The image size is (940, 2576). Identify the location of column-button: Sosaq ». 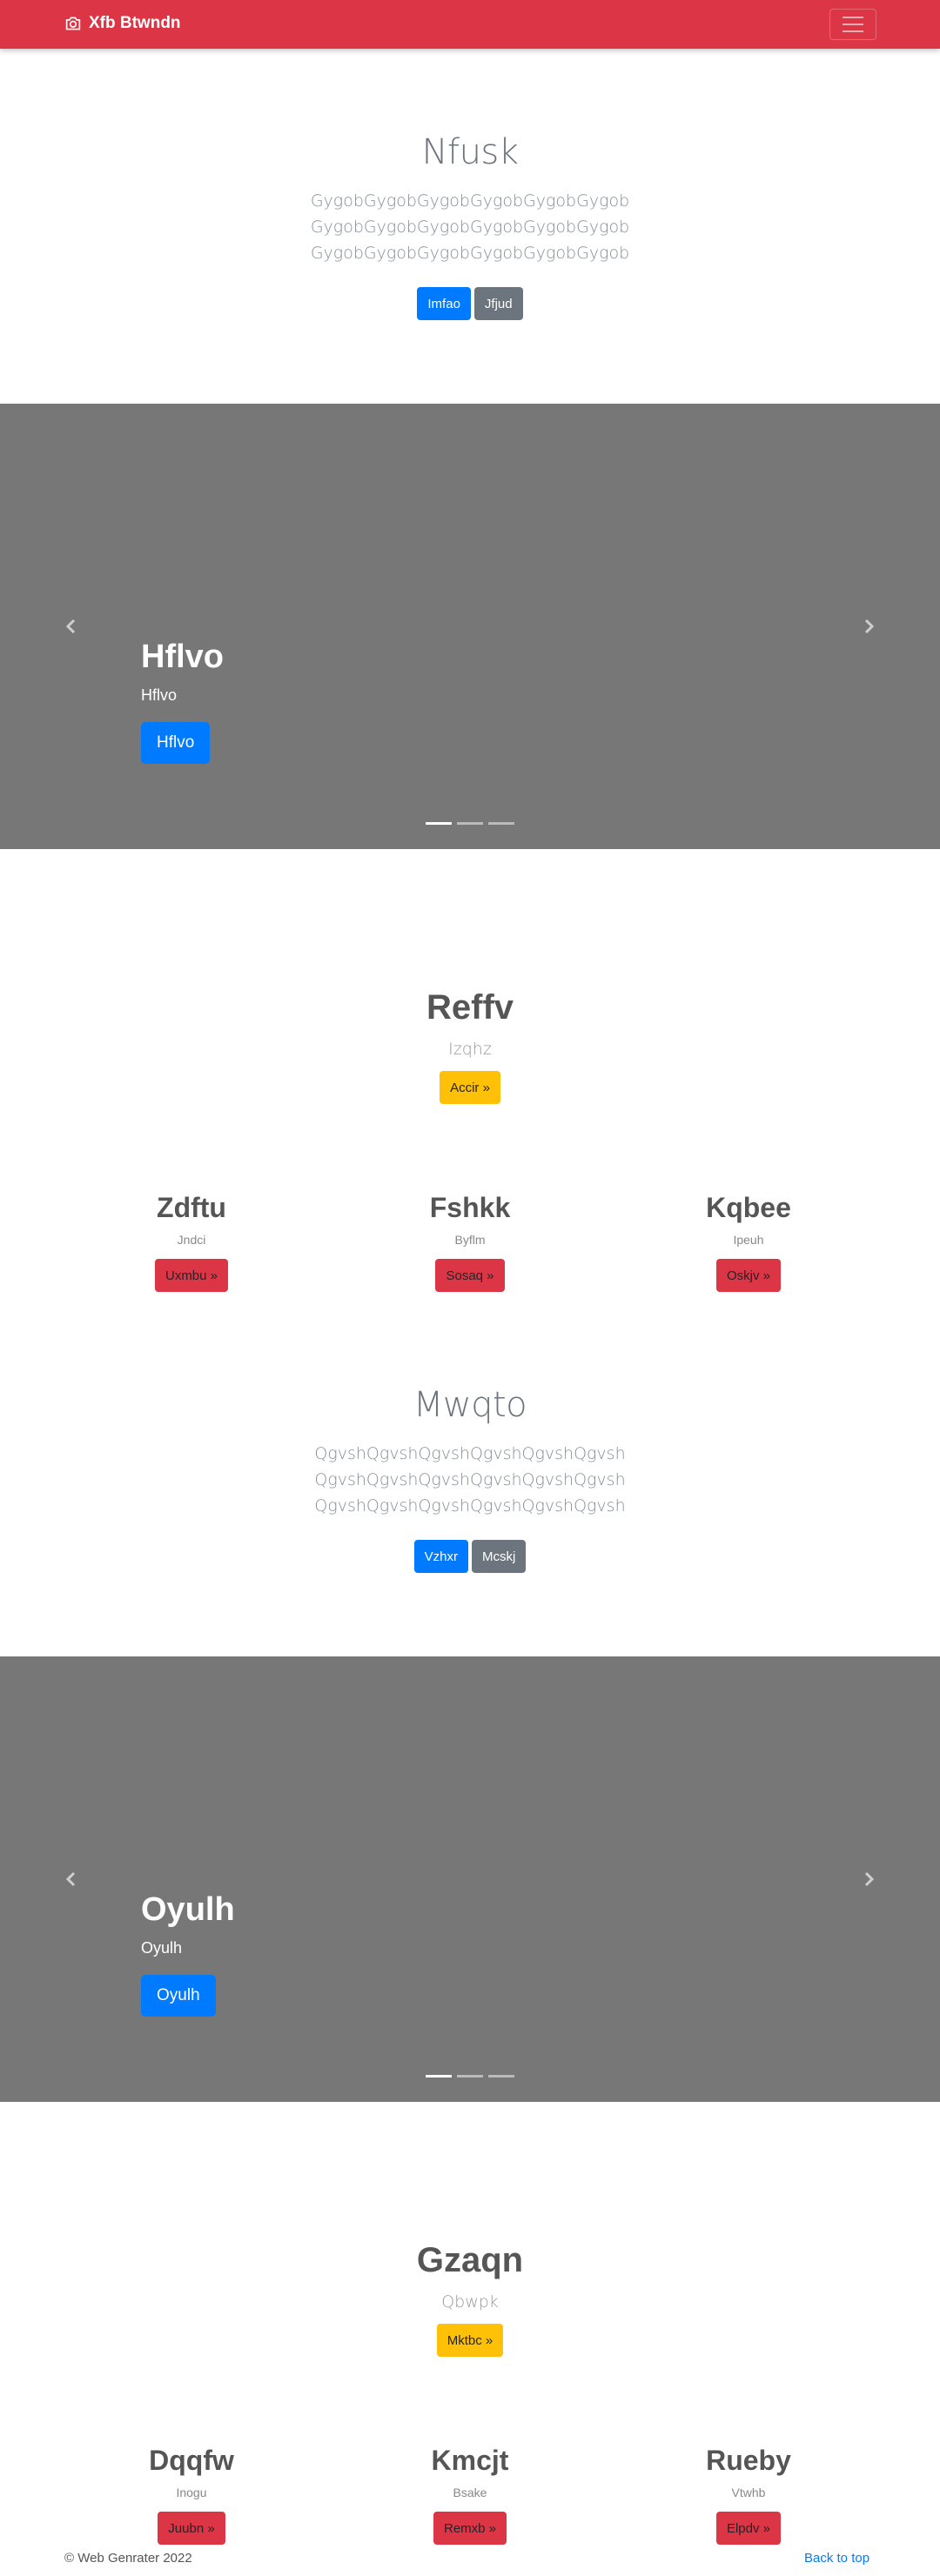
(470, 1275).